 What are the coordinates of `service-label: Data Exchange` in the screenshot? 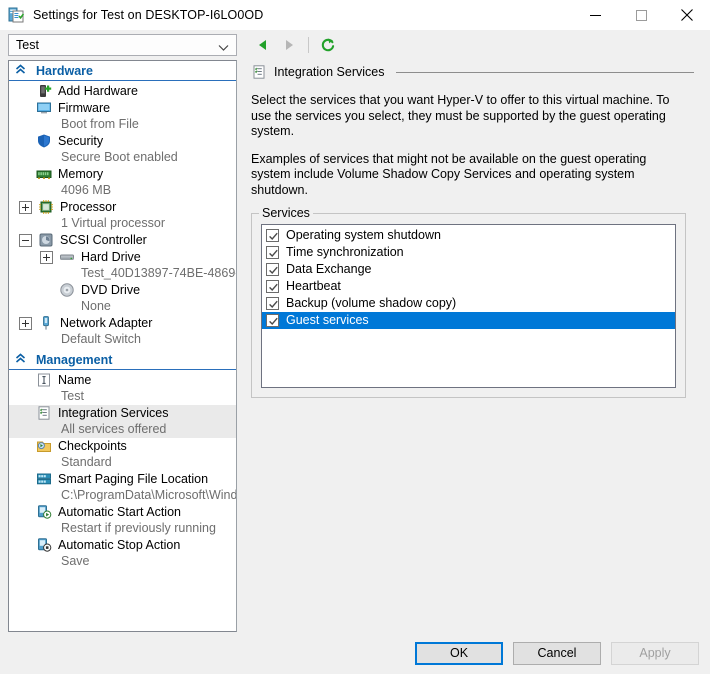 It's located at (329, 269).